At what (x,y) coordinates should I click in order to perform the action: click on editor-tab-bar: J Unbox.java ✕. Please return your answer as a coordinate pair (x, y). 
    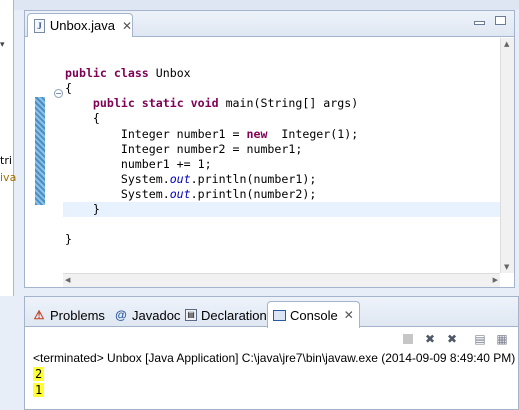
    Looking at the image, I should click on (269, 24).